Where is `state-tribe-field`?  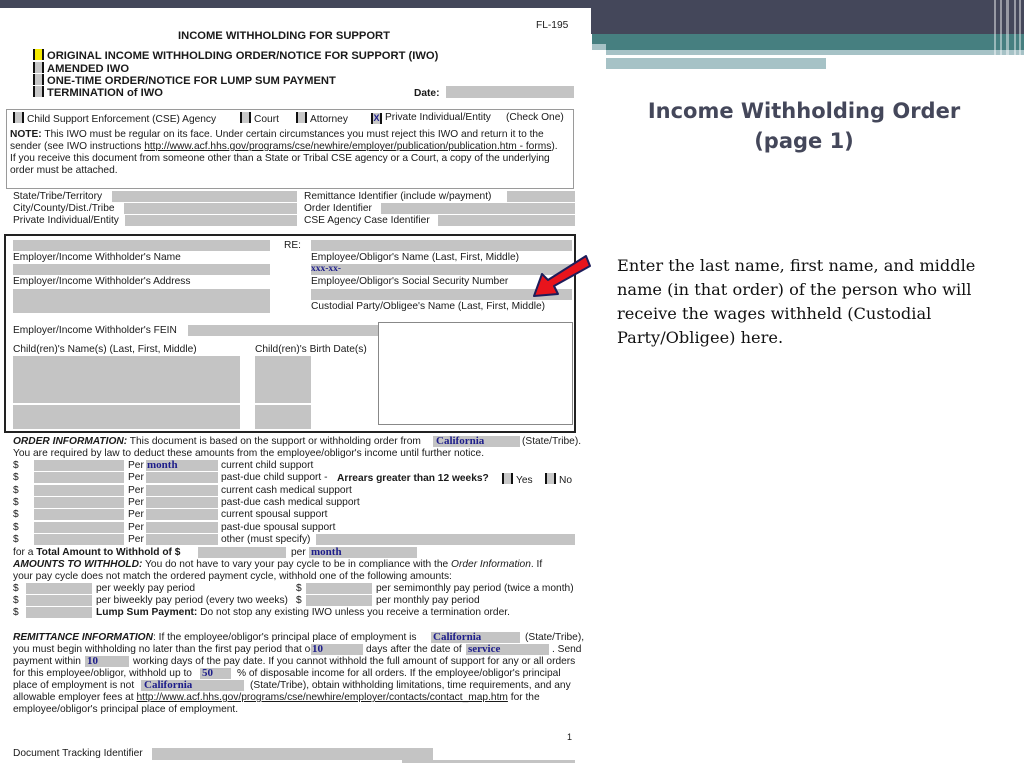 state-tribe-field is located at coordinates (204, 196).